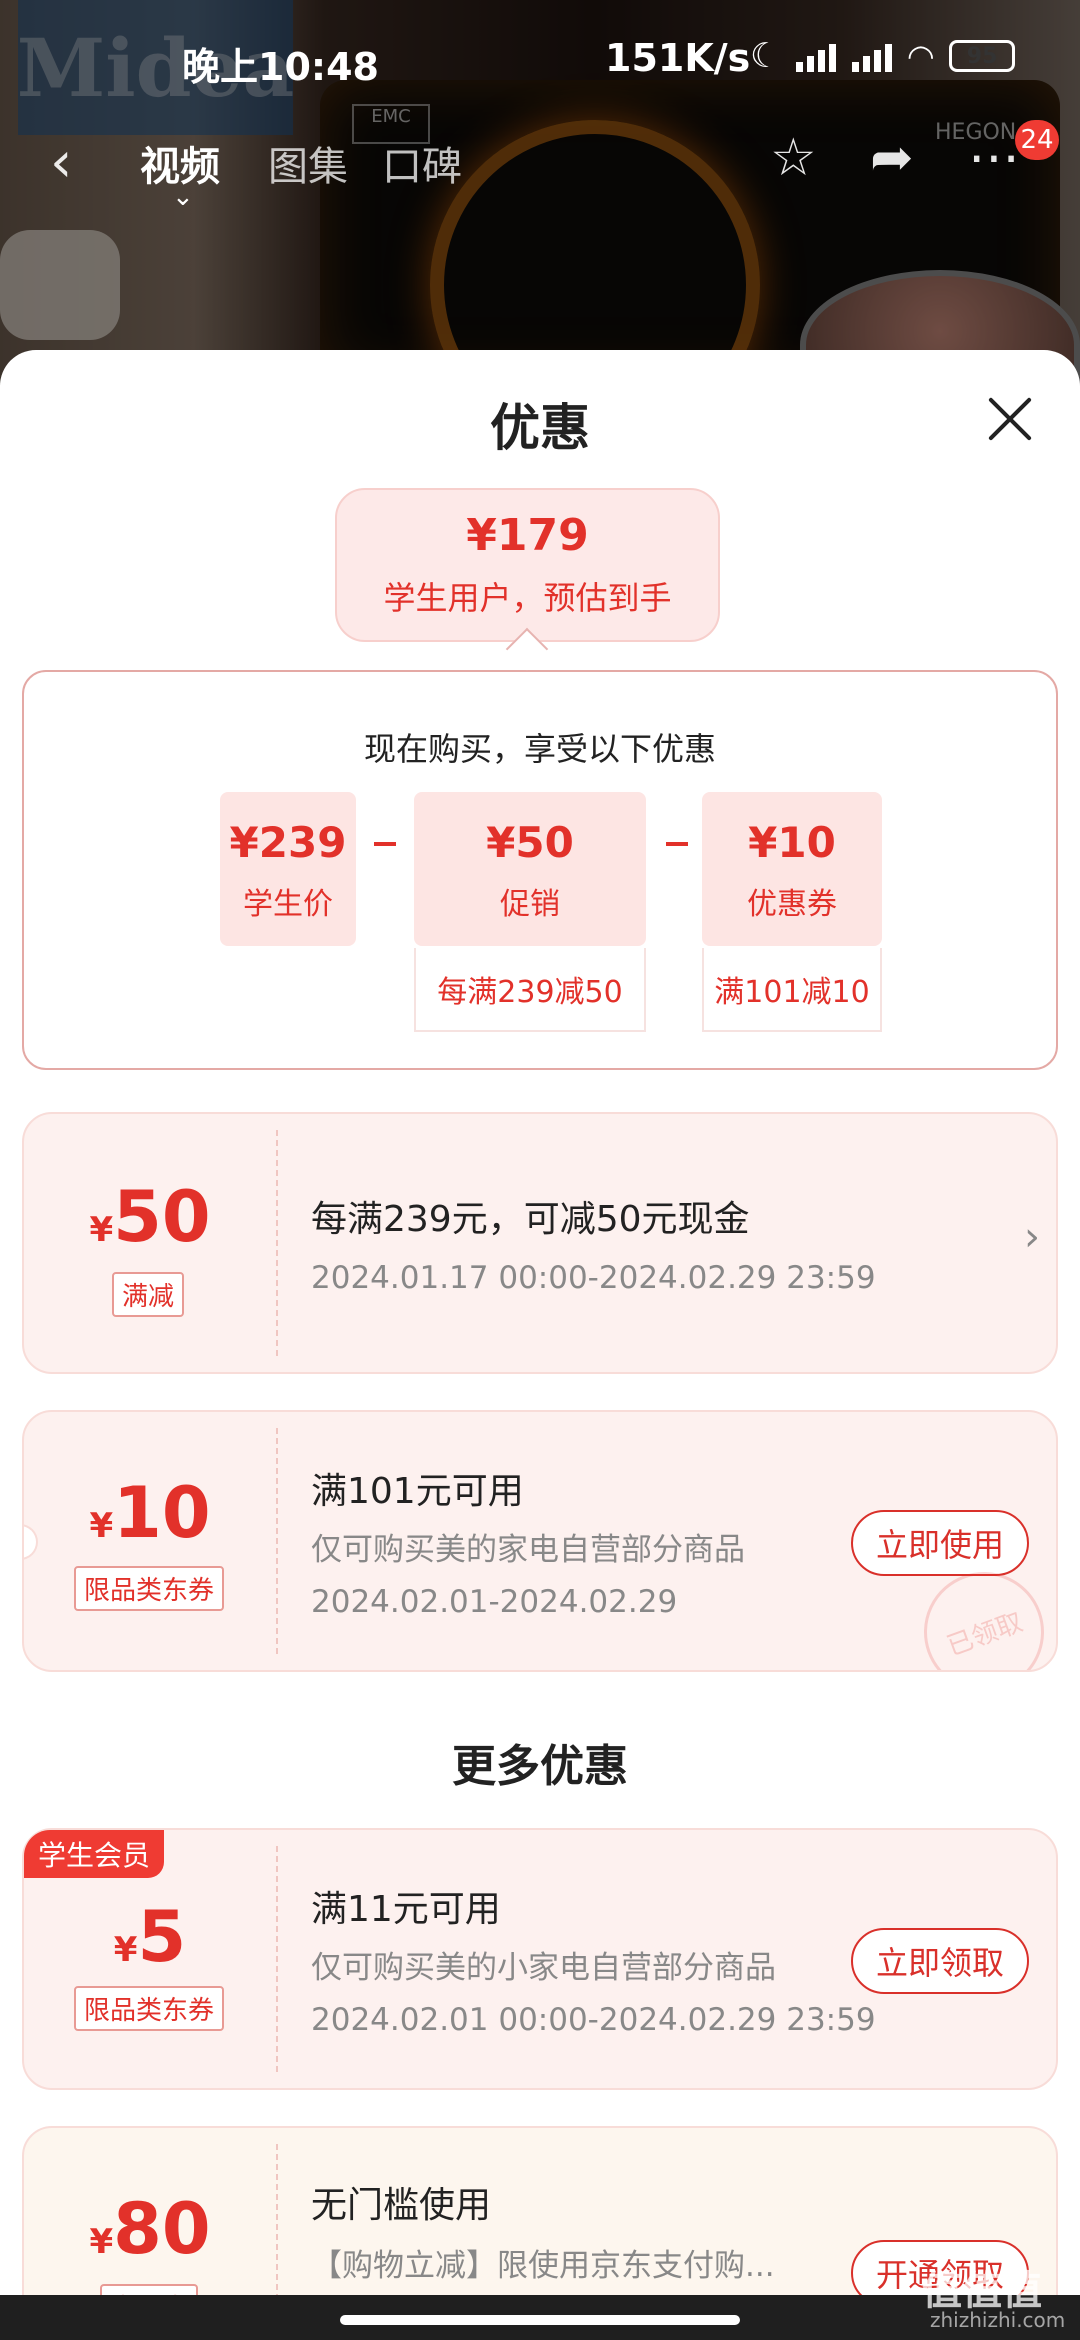 The image size is (1080, 2340). What do you see at coordinates (792, 990) in the screenshot?
I see `coupon-rule: 满101减10` at bounding box center [792, 990].